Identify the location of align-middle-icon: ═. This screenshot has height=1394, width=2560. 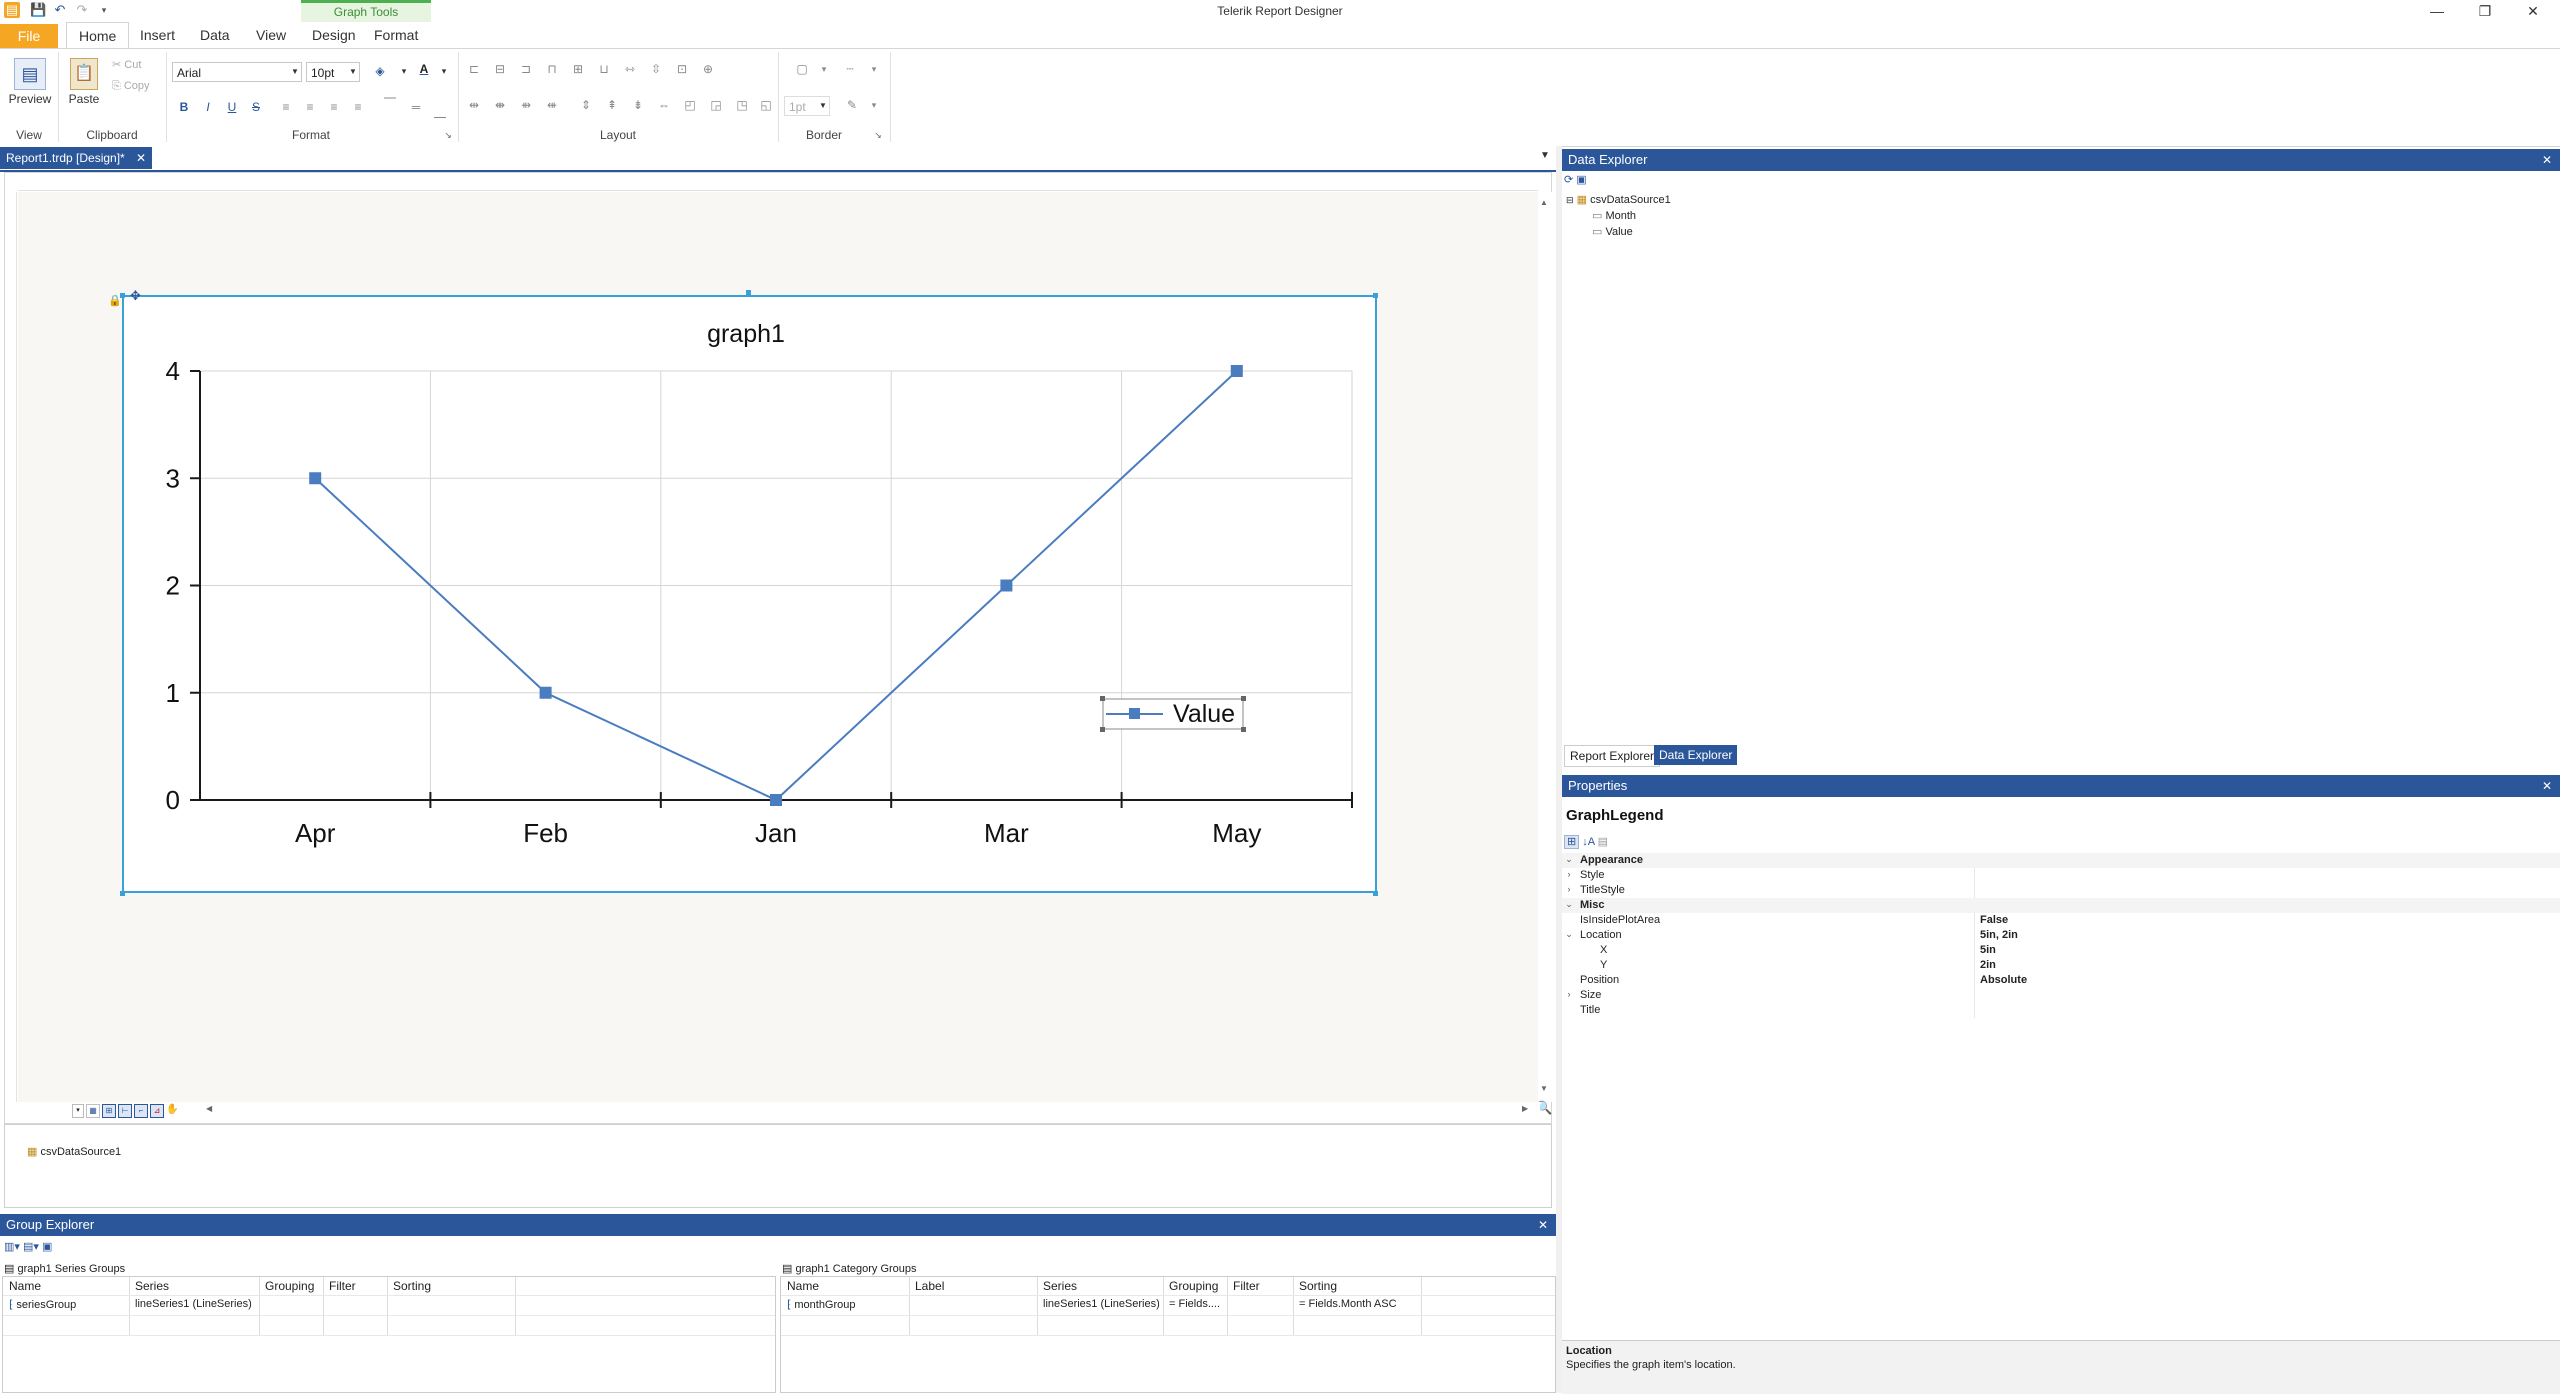
(416, 107).